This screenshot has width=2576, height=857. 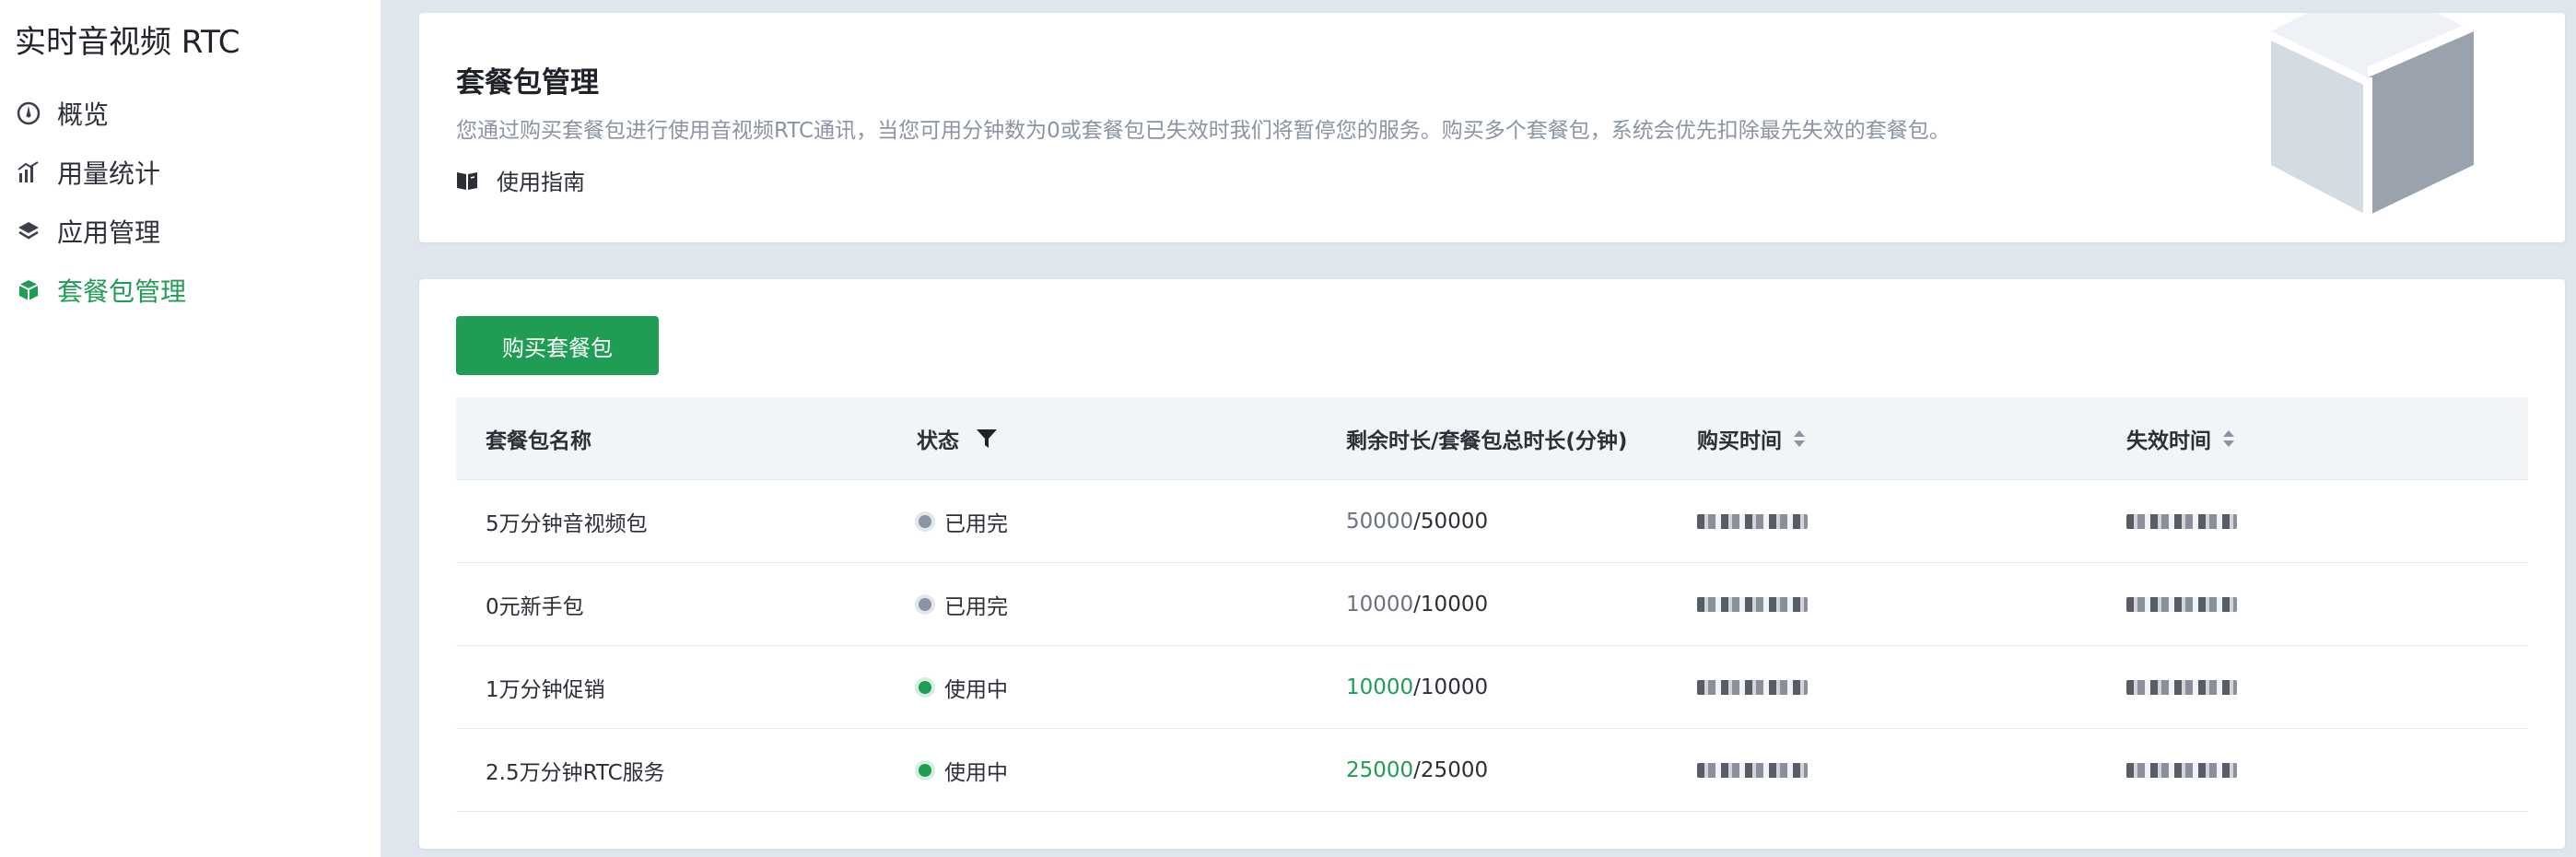 I want to click on column-header-expire-time: 失效时间, so click(x=2180, y=438).